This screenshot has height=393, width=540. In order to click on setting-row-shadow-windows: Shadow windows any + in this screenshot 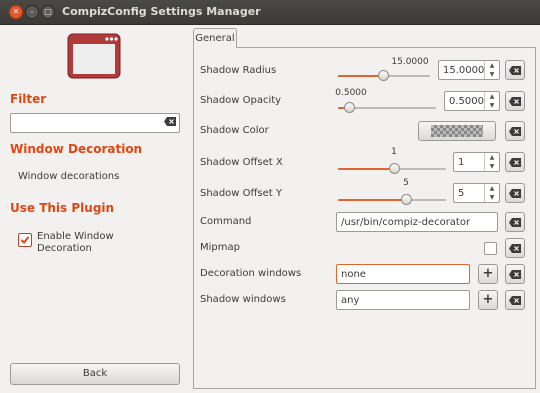, I will do `click(364, 301)`.